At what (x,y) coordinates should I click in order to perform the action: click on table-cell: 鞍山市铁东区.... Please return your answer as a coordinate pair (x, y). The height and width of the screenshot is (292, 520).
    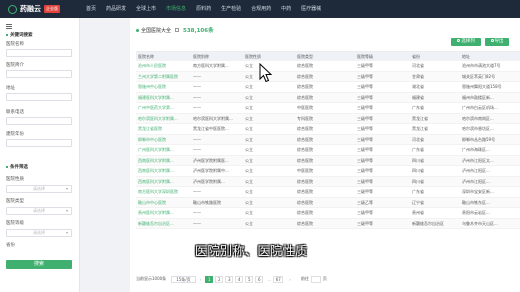
    Looking at the image, I should click on (476, 202).